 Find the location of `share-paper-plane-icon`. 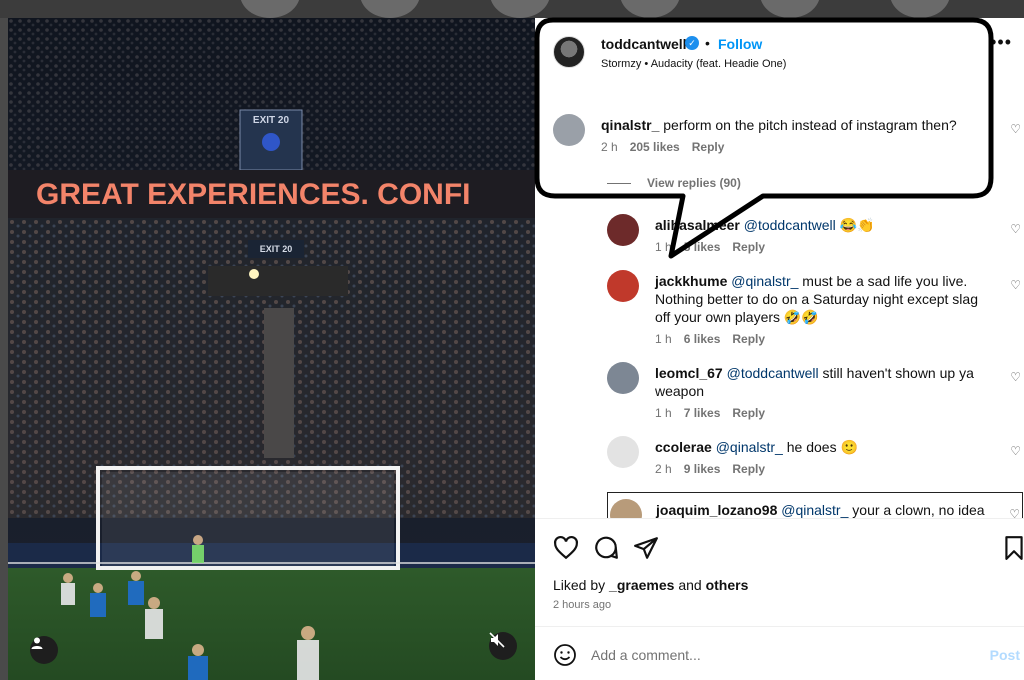

share-paper-plane-icon is located at coordinates (646, 548).